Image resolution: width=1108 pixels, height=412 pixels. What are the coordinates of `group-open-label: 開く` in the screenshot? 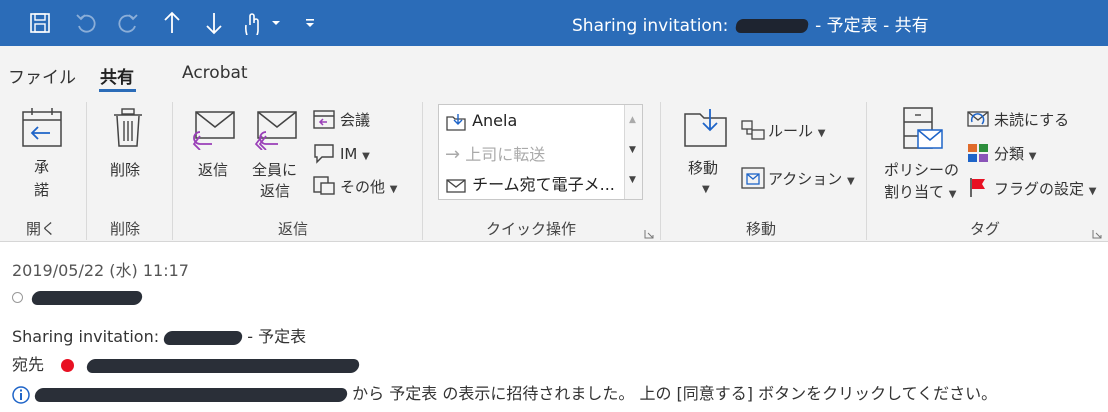 It's located at (41, 229).